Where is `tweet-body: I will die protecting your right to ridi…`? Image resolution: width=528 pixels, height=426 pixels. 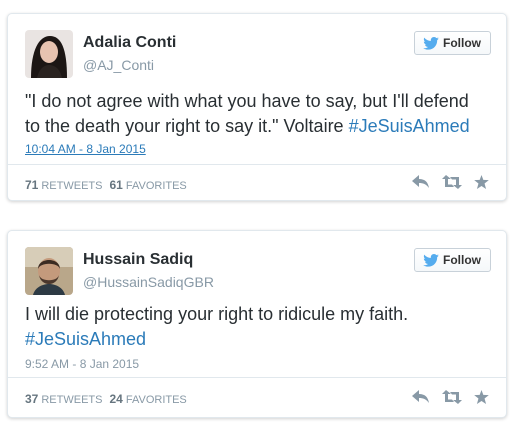
tweet-body: I will die protecting your right to ridi… is located at coordinates (217, 314).